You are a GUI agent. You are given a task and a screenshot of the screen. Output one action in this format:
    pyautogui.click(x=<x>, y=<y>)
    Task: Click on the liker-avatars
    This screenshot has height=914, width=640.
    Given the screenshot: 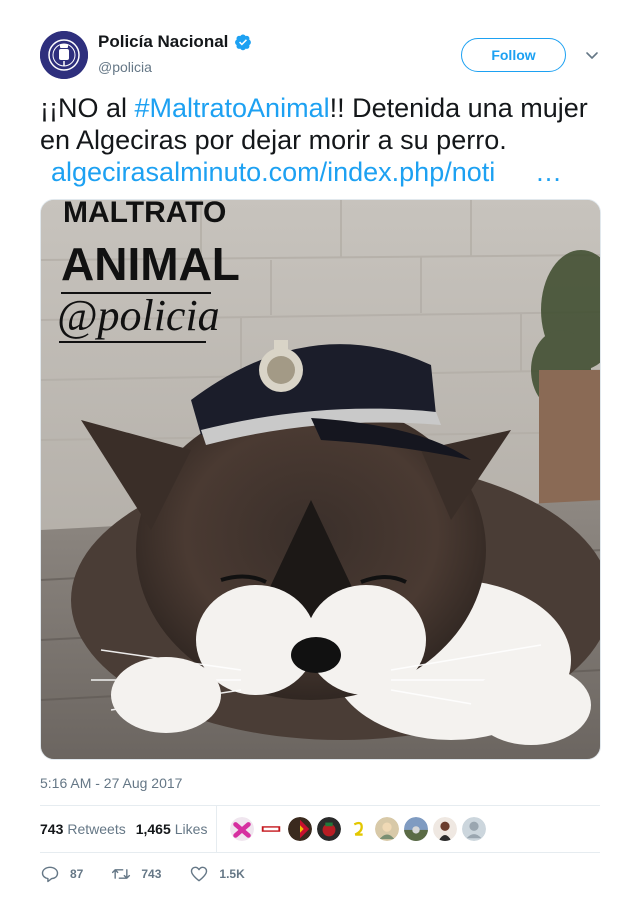 What is the action you would take?
    pyautogui.click(x=358, y=829)
    